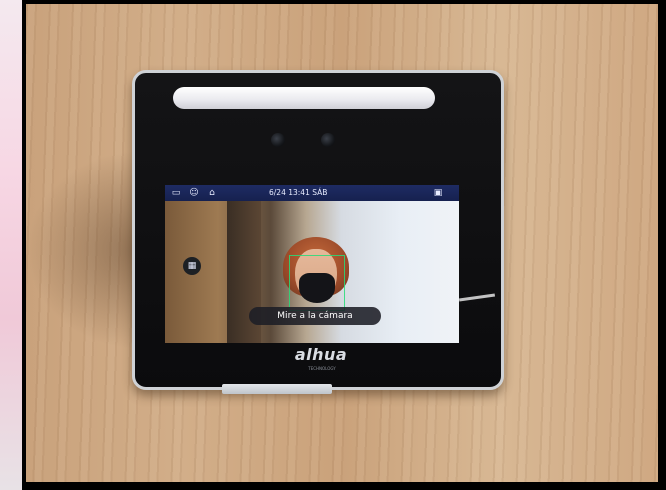  Describe the element at coordinates (192, 266) in the screenshot. I see `keypad-icon: ▦` at that location.